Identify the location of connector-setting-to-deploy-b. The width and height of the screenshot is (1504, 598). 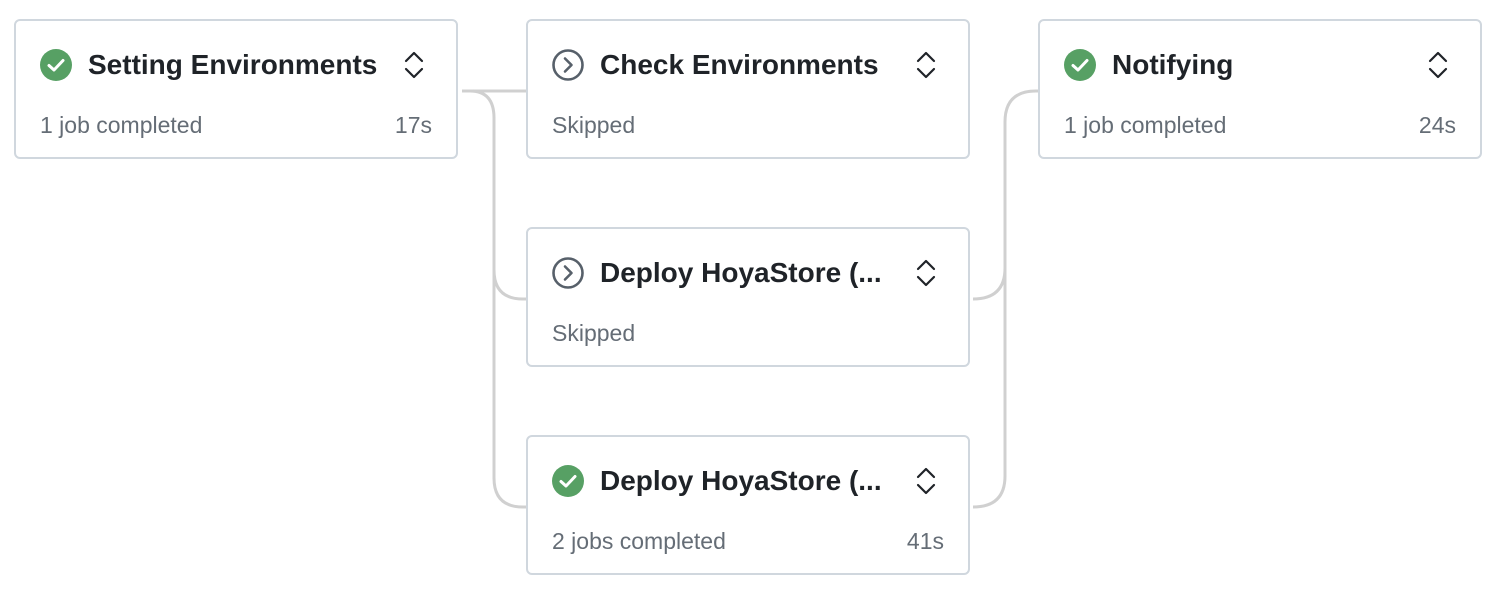
(509, 389).